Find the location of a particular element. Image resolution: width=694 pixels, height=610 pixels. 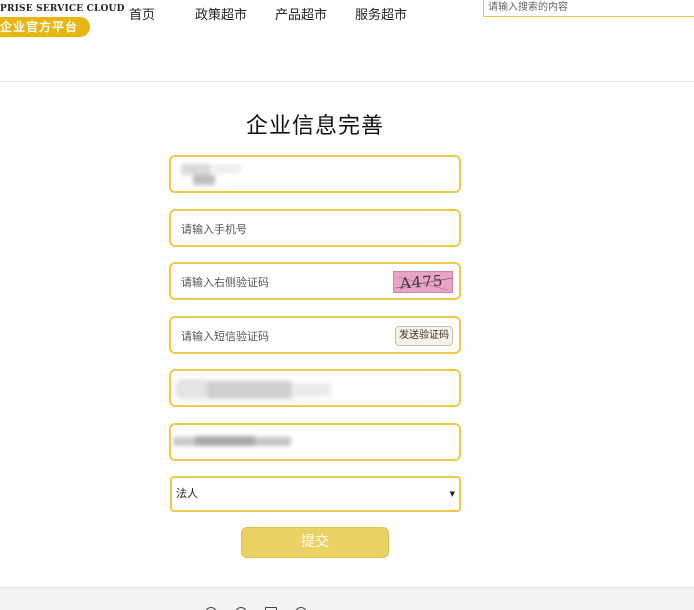

captcha-text: A475 is located at coordinates (422, 282).